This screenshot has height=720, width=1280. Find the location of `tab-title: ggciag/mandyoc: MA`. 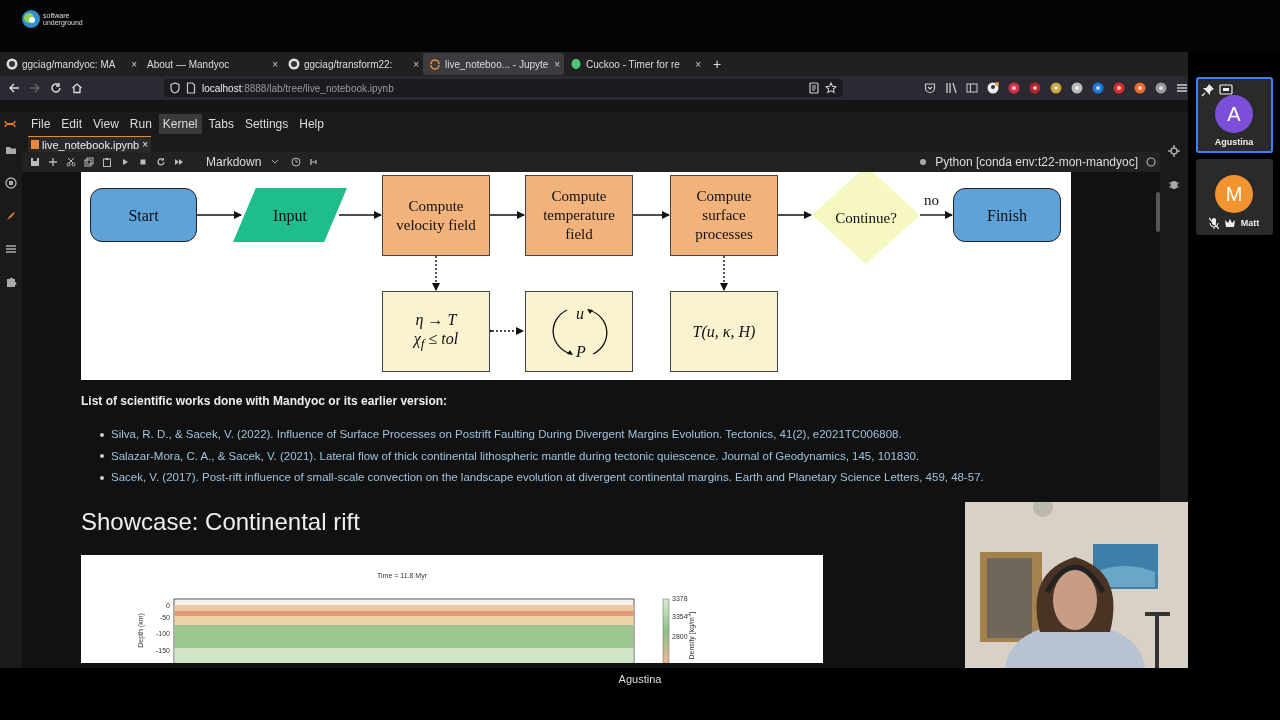

tab-title: ggciag/mandyoc: MA is located at coordinates (69, 64).